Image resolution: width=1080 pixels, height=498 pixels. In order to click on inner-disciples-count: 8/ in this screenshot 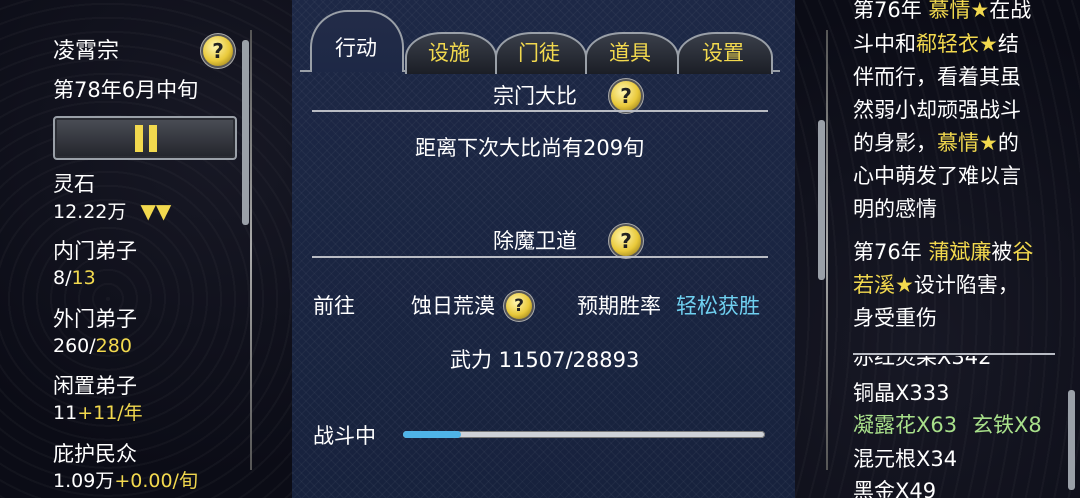, I will do `click(62, 278)`.